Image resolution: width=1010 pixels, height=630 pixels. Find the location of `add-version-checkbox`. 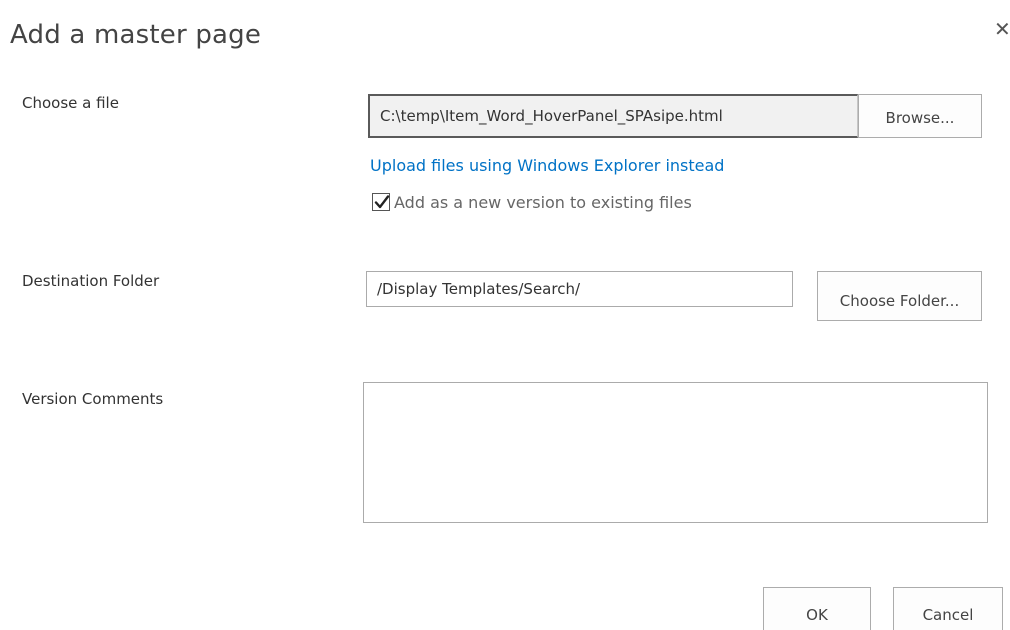

add-version-checkbox is located at coordinates (381, 202).